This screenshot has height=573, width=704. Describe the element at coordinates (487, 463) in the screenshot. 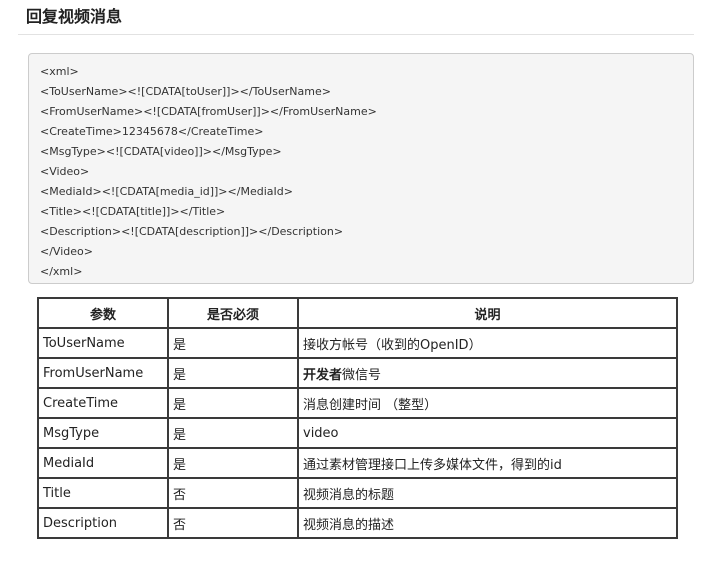

I see `description-cell: 通过素材管理接口上传多媒体文件，得到的id` at that location.